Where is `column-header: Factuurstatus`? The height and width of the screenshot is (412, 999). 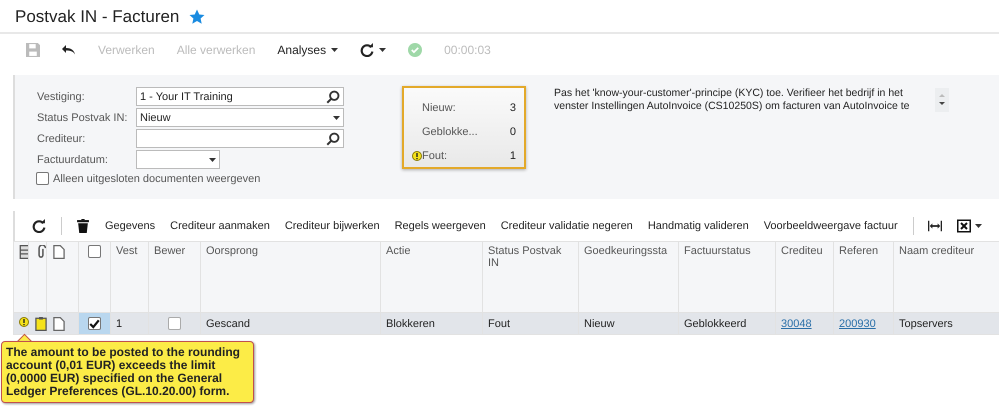 column-header: Factuurstatus is located at coordinates (727, 277).